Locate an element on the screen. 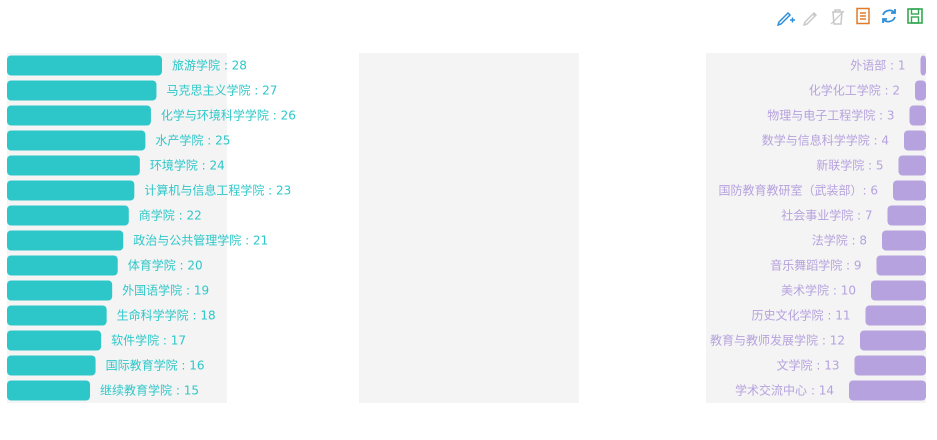 The width and height of the screenshot is (937, 440). bar-label-left-5: 环境学院 : 24 is located at coordinates (187, 165).